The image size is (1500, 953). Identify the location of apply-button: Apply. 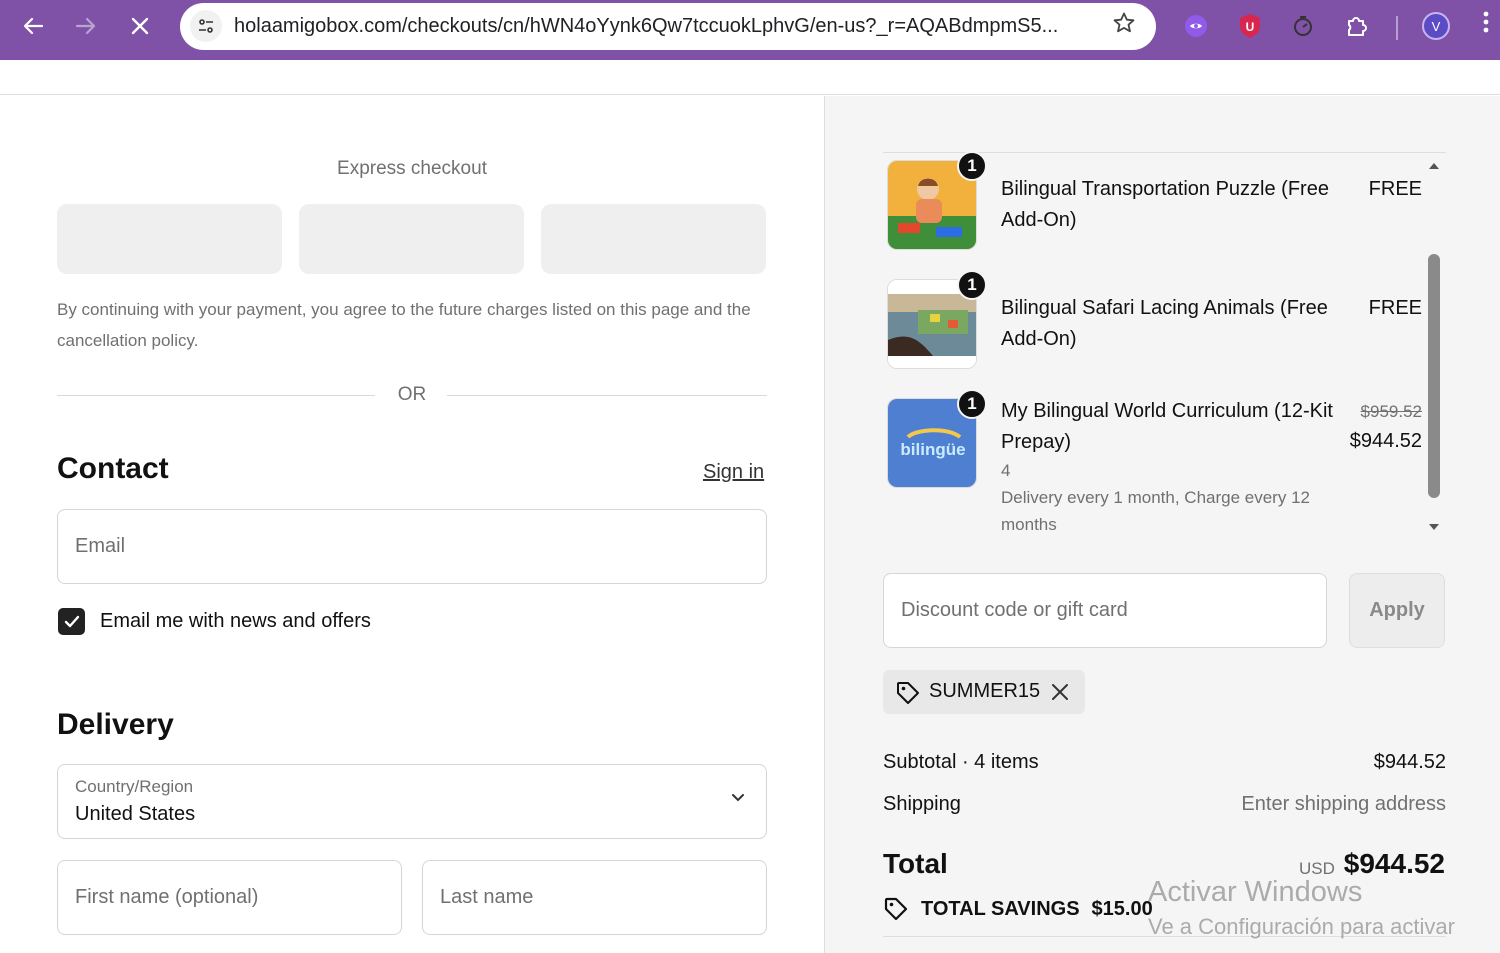
(1397, 610).